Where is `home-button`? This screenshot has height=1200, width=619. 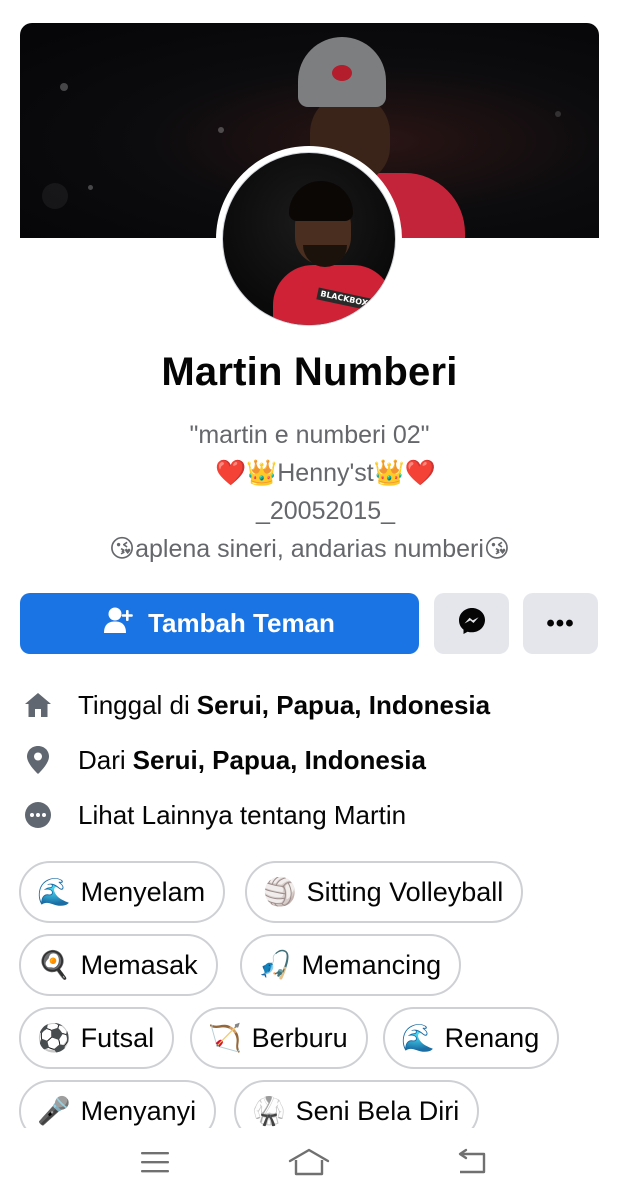 home-button is located at coordinates (309, 1164).